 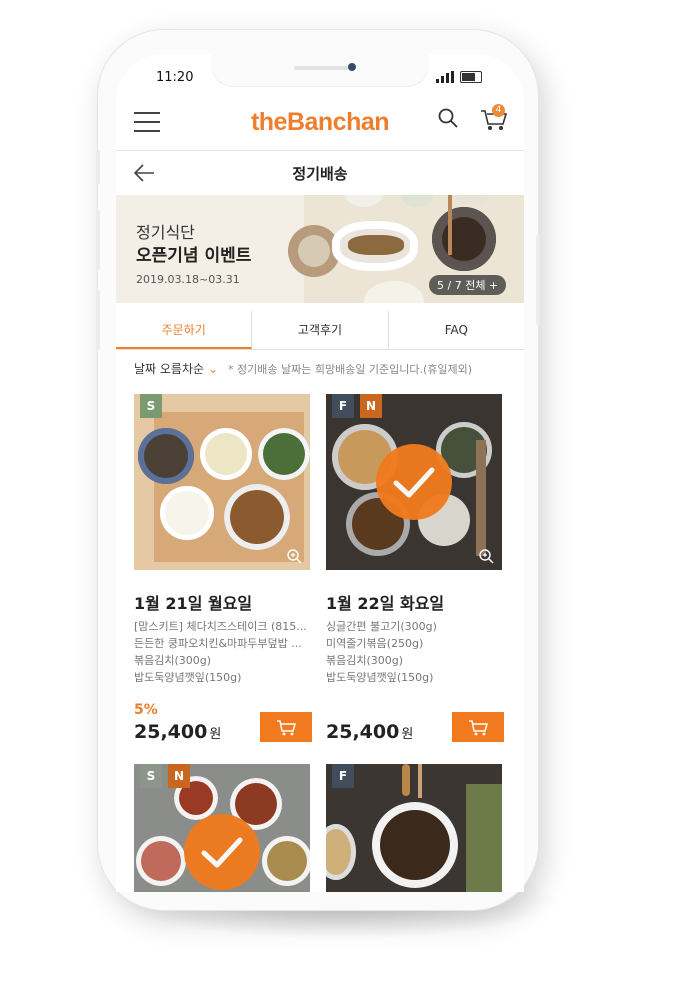 I want to click on delivery-note: * 정기배송 날짜는 희망배송일 기준입니다.(휴일제외), so click(x=350, y=369).